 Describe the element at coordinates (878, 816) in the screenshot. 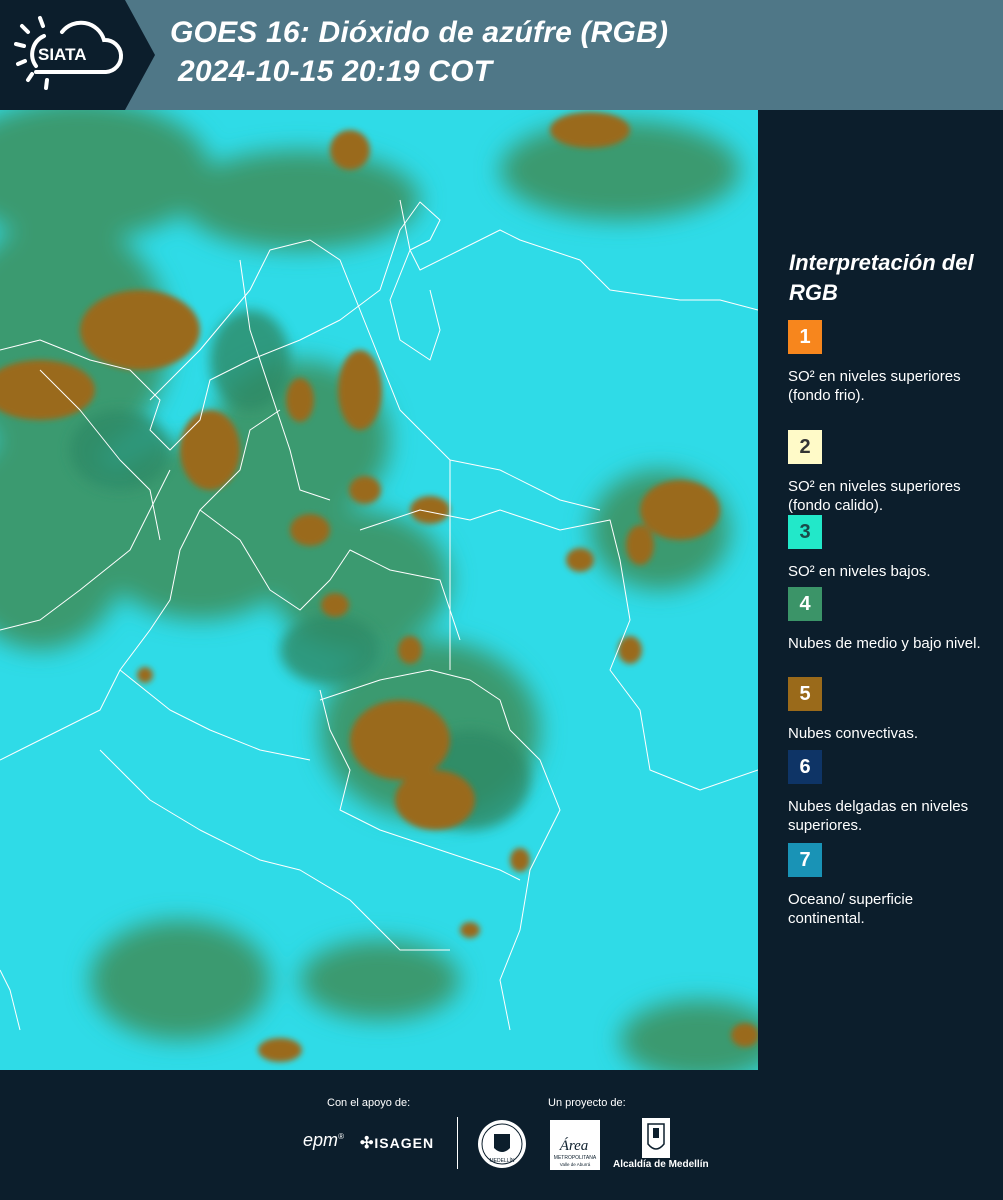

I see `legend-label: Nubes delgadas en niveles superiores.` at that location.